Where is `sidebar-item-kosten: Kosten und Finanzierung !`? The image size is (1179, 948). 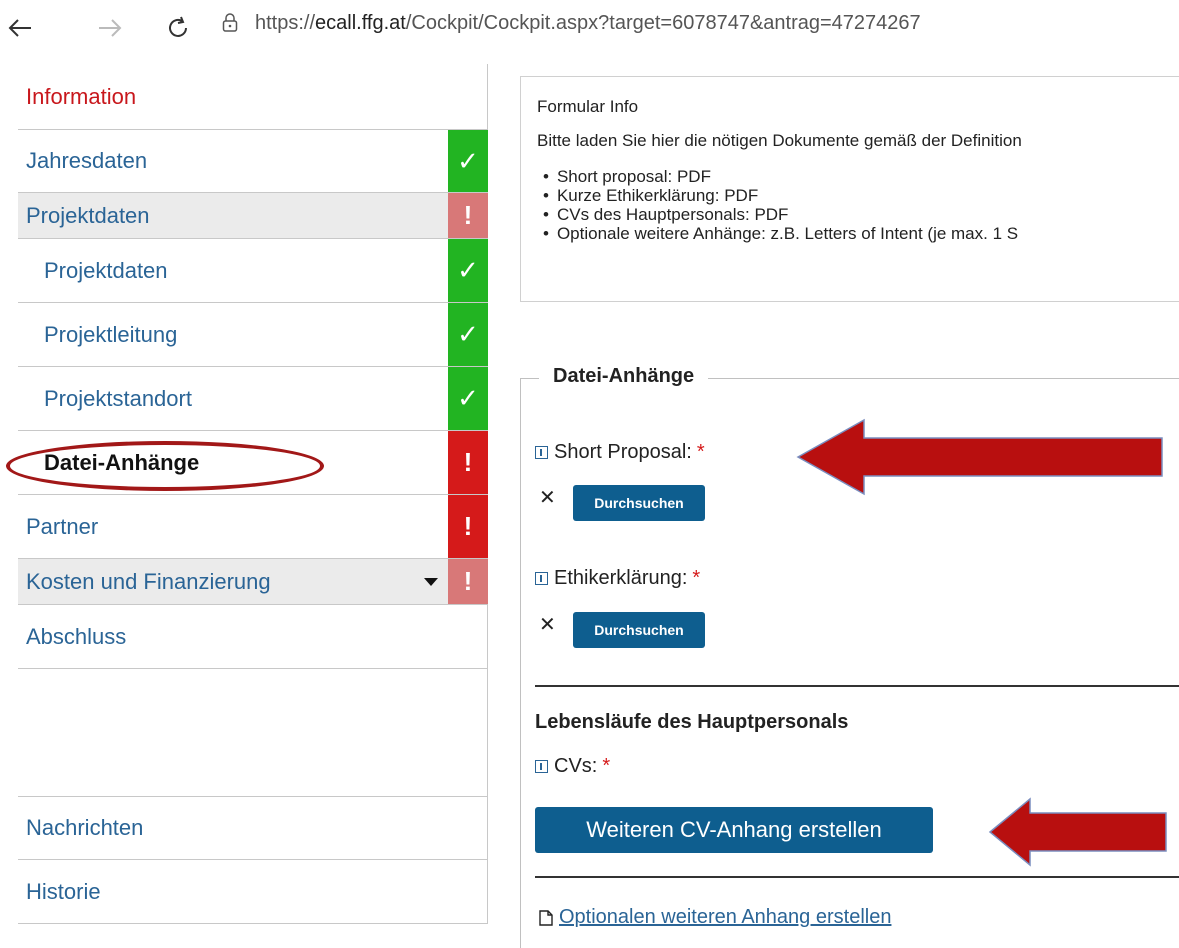 sidebar-item-kosten: Kosten und Finanzierung ! is located at coordinates (253, 582).